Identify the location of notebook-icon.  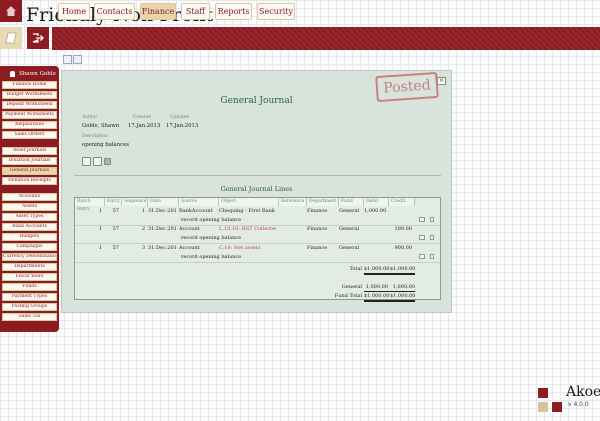
(11, 38).